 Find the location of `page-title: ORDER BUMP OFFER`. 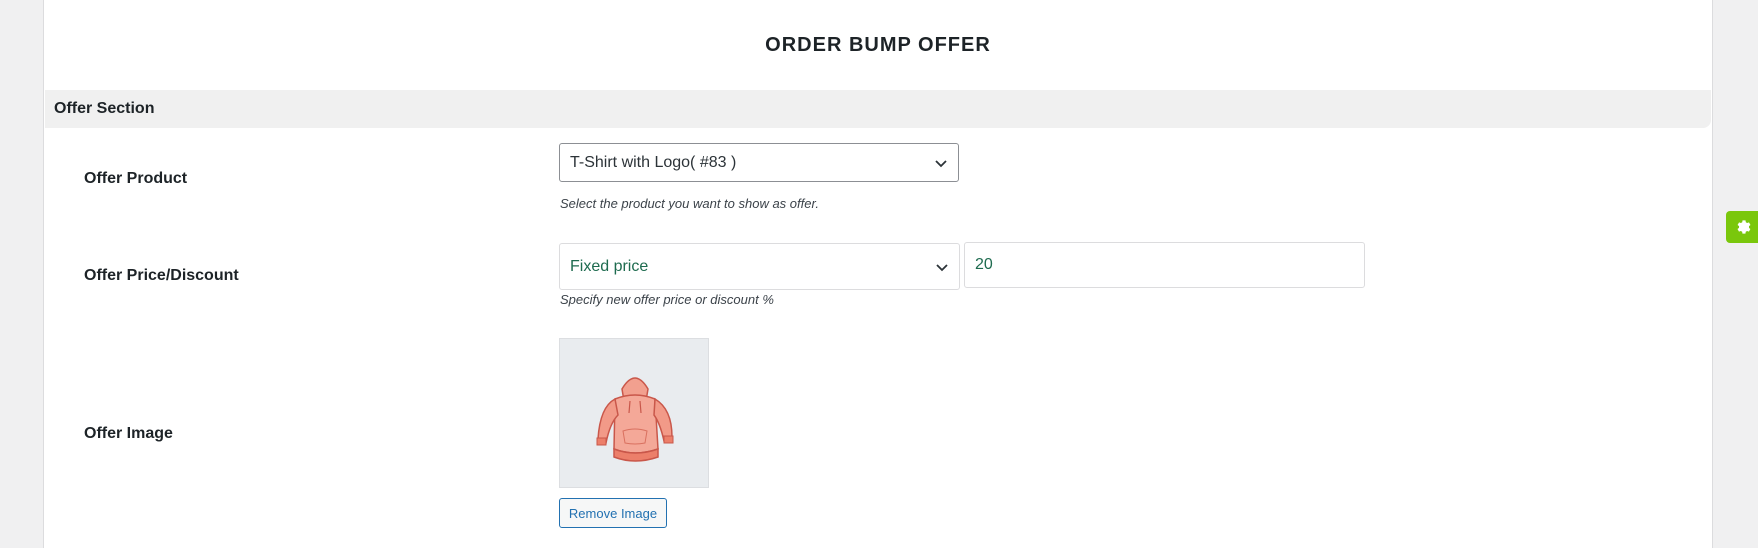

page-title: ORDER BUMP OFFER is located at coordinates (878, 45).